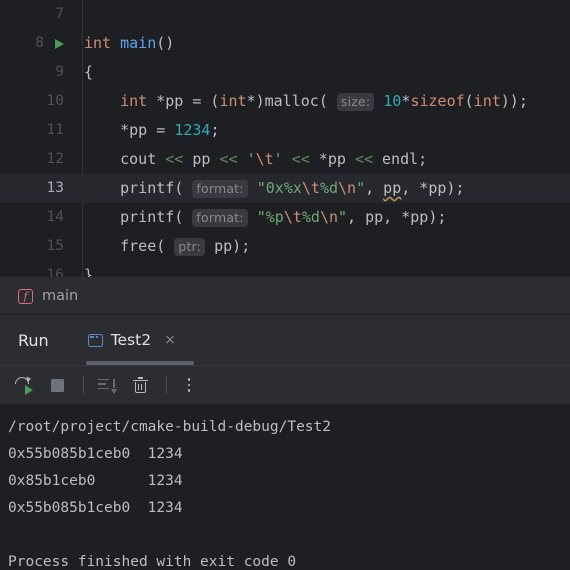 The width and height of the screenshot is (570, 570). What do you see at coordinates (59, 43) in the screenshot?
I see `play-triangle-icon` at bounding box center [59, 43].